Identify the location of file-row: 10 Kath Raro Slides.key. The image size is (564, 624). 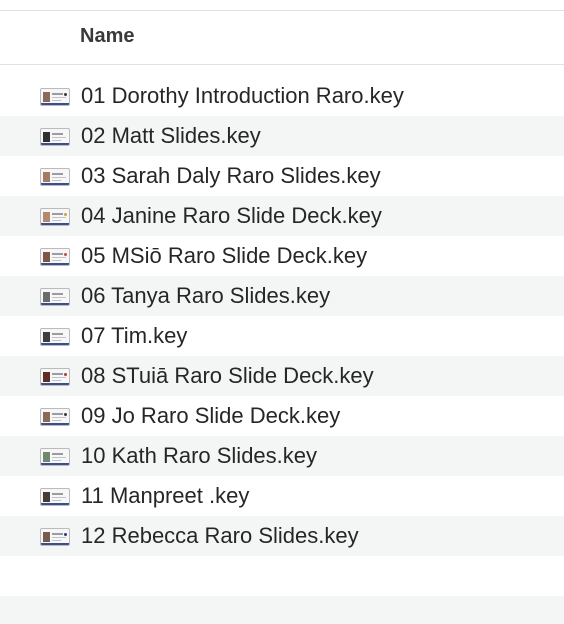
(282, 456).